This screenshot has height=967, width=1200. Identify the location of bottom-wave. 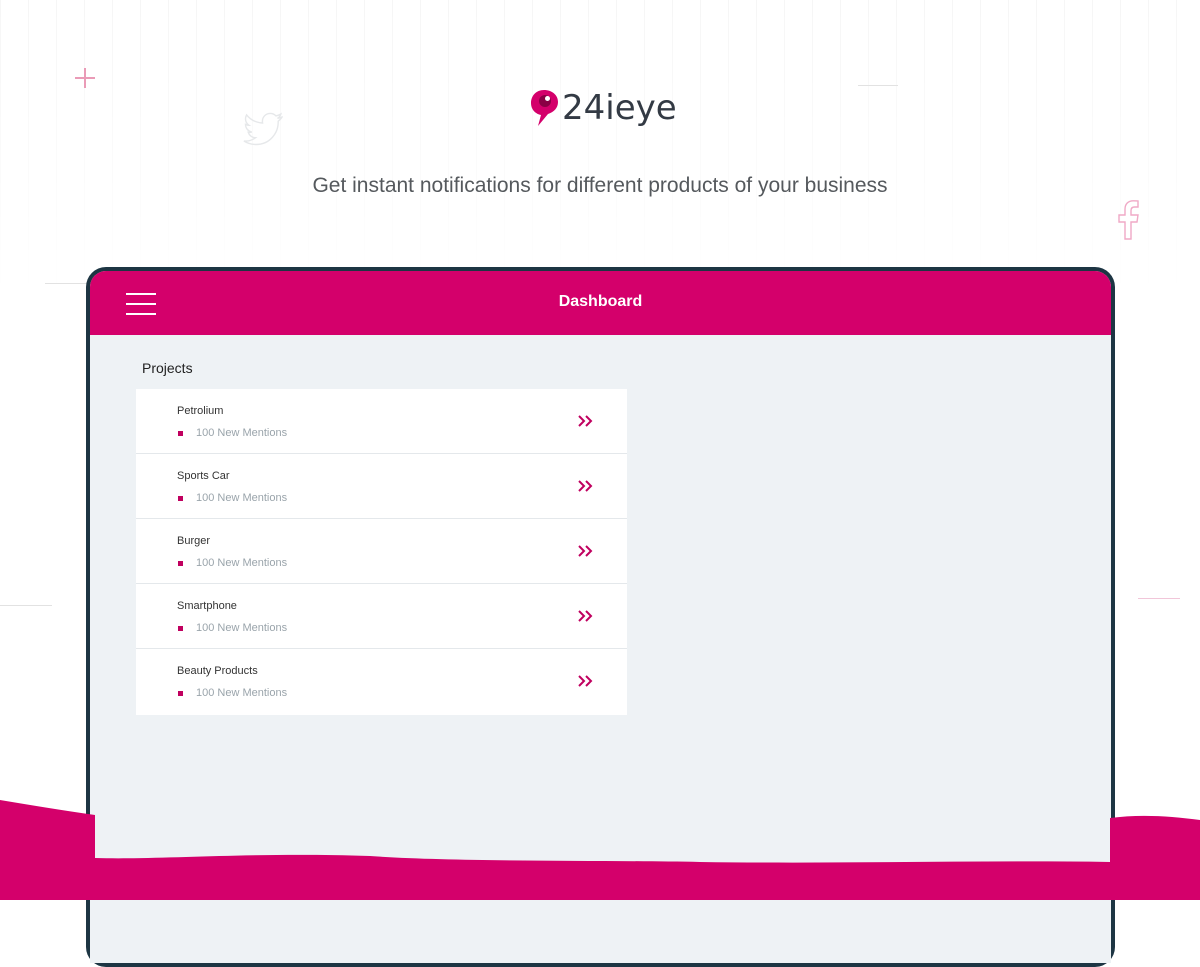
(600, 850).